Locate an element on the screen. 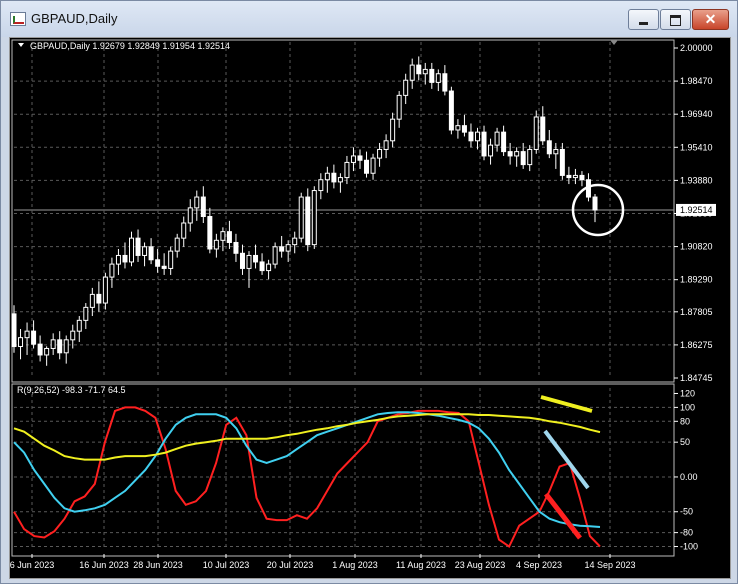 This screenshot has height=584, width=738. close-button: ✕ is located at coordinates (710, 19).